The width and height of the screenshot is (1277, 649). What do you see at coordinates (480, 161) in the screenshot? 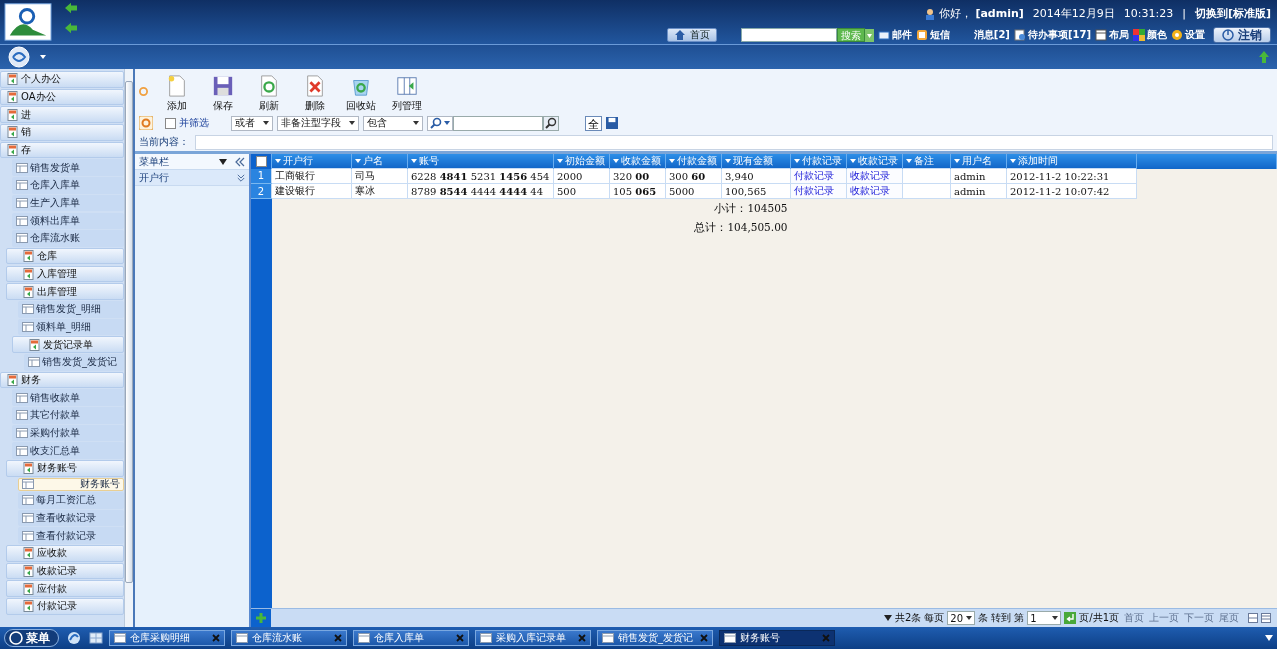
I see `column-header: 账号` at bounding box center [480, 161].